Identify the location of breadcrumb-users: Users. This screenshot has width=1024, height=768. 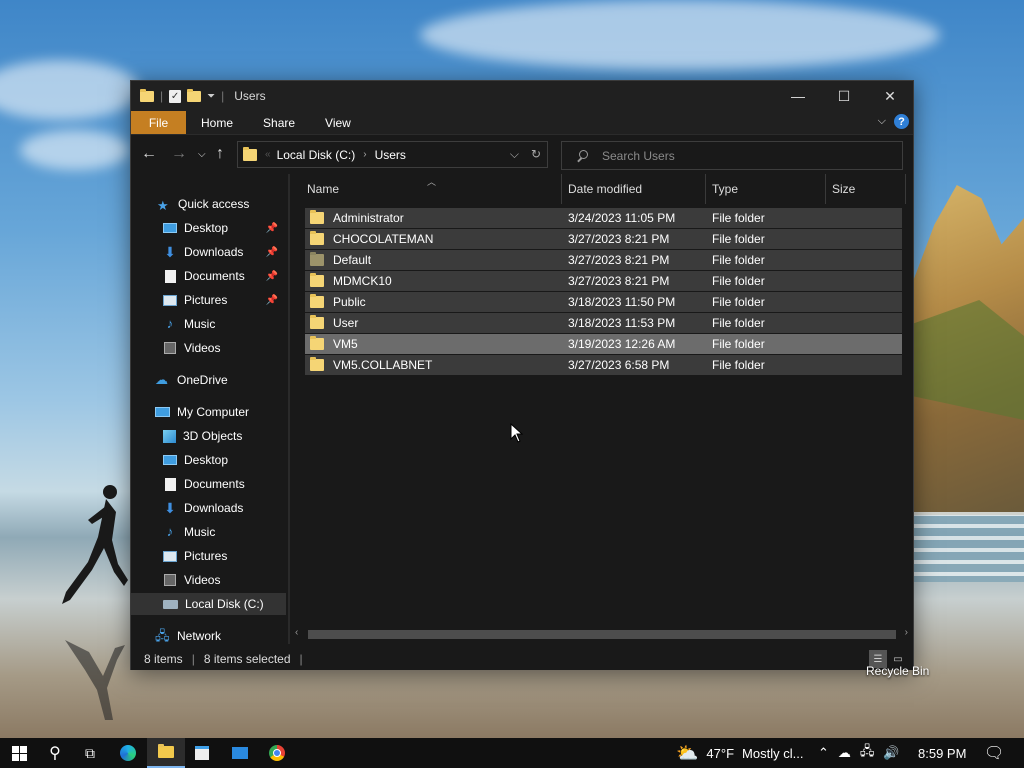
(390, 155).